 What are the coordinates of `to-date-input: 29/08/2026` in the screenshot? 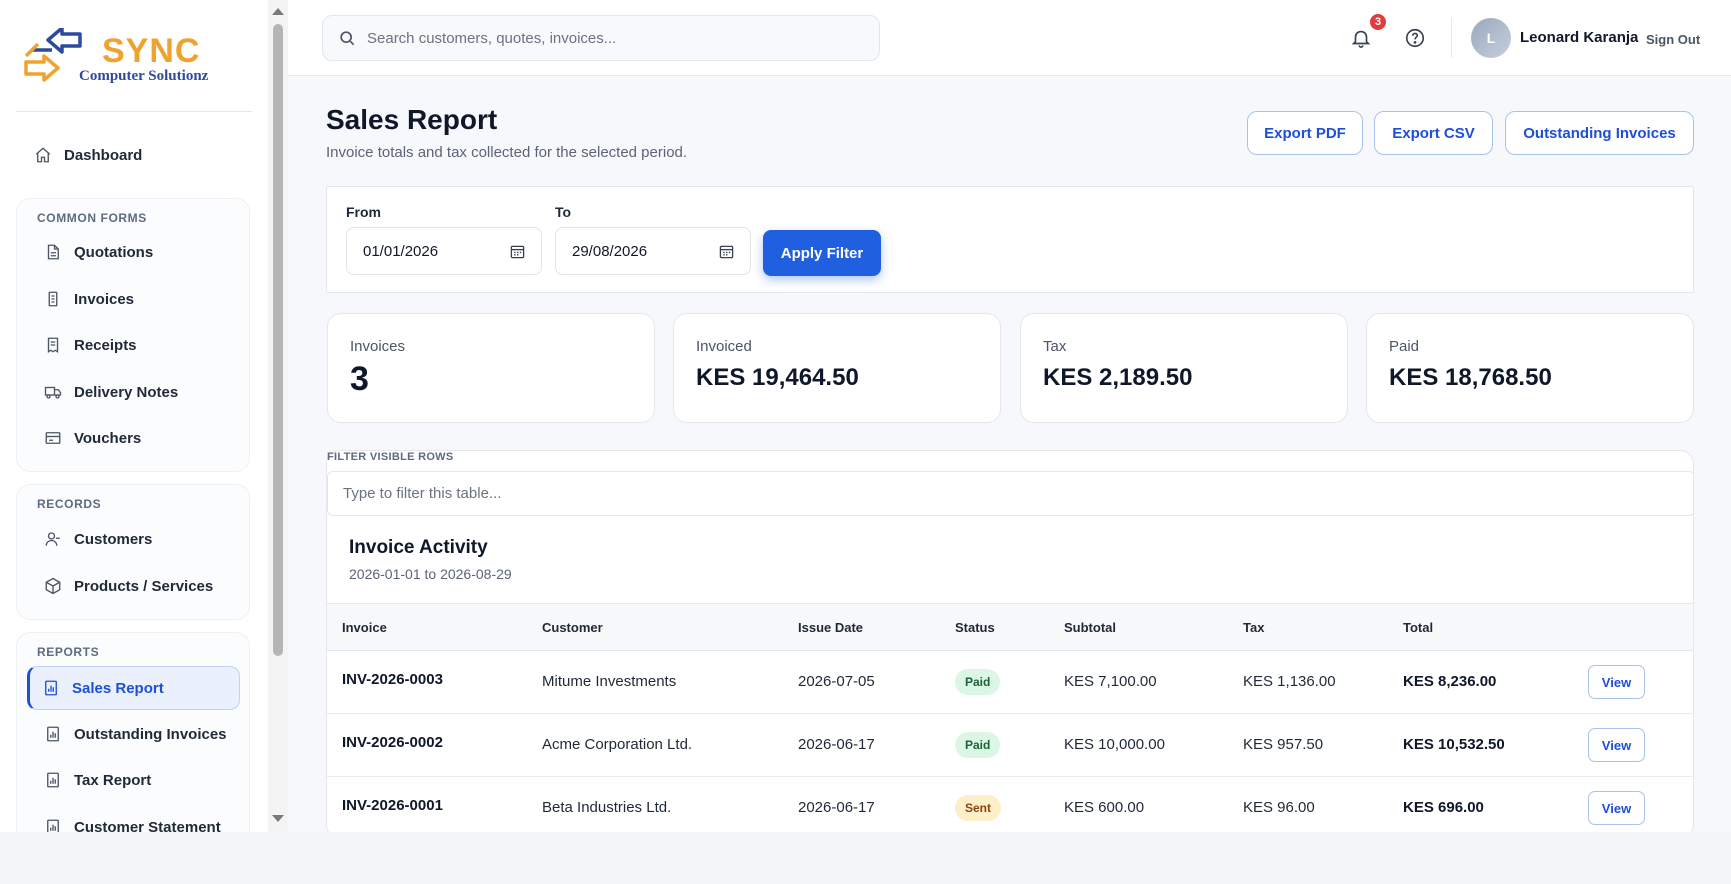 It's located at (653, 251).